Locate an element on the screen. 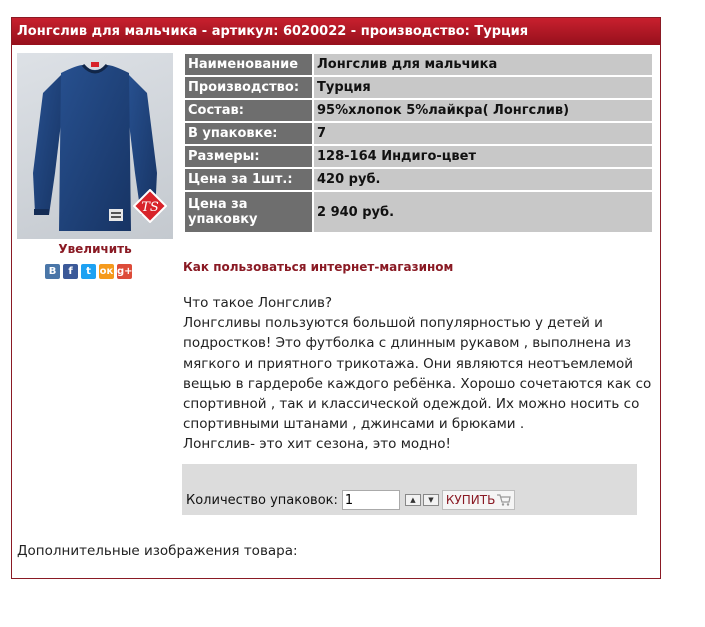 The width and height of the screenshot is (705, 627). buy-button: КУПИТЬ is located at coordinates (478, 500).